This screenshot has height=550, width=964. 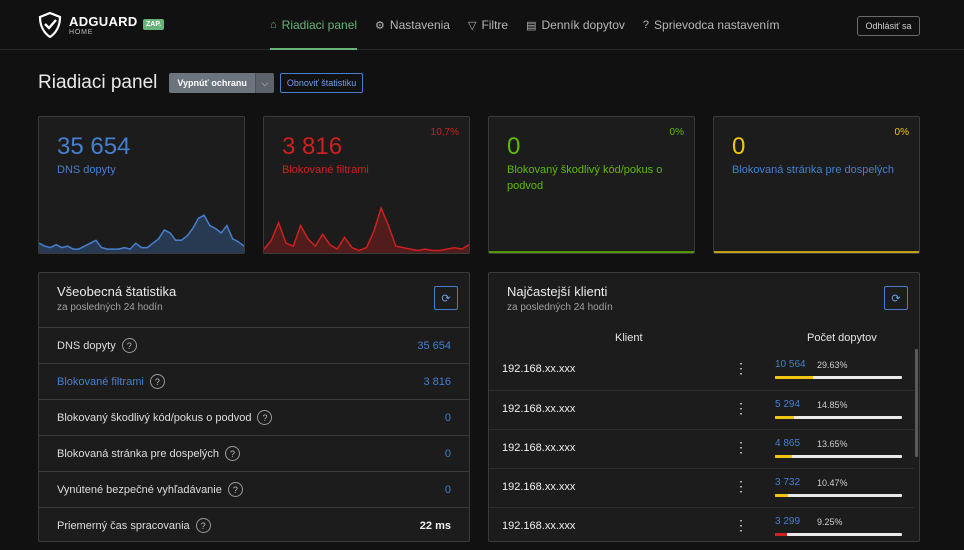 What do you see at coordinates (86, 170) in the screenshot?
I see `stat-label: DNS dopyty` at bounding box center [86, 170].